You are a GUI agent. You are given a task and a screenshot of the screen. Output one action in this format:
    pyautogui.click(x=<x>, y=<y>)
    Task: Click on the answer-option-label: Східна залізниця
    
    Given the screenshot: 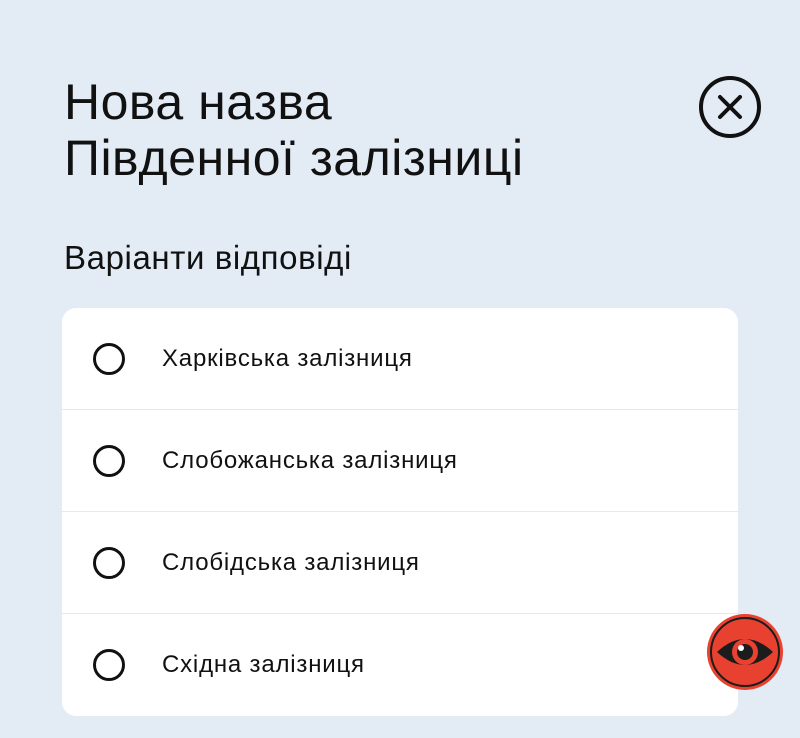 What is the action you would take?
    pyautogui.click(x=263, y=664)
    